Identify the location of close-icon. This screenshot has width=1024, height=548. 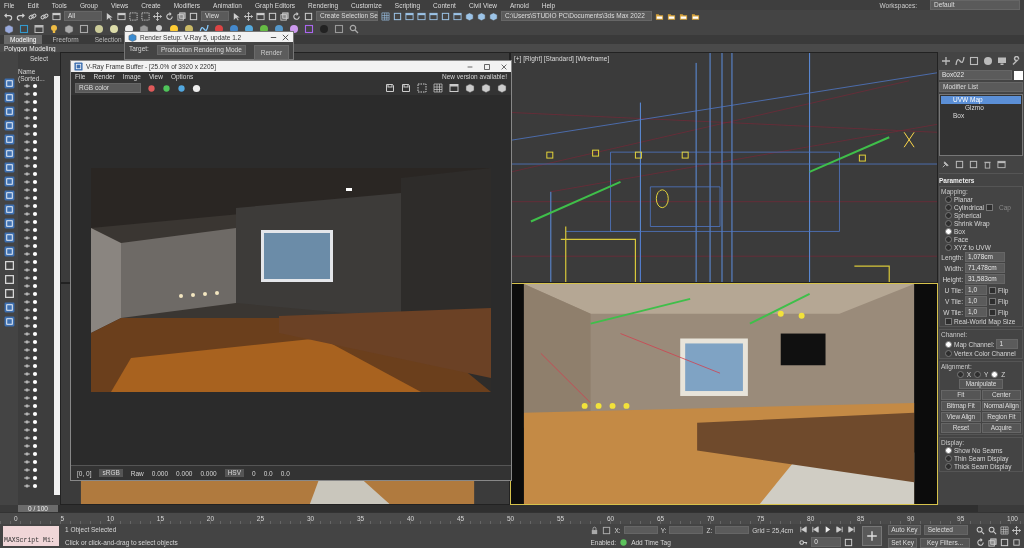
(504, 66).